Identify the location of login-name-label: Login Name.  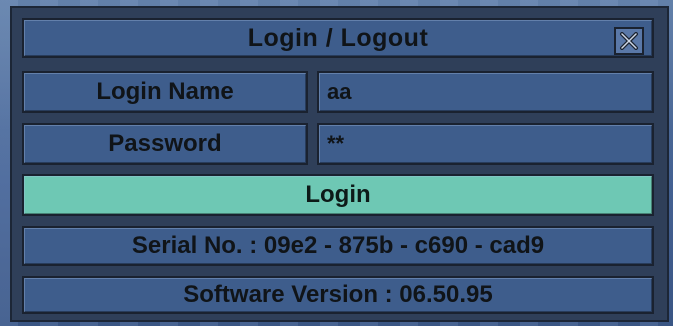
(165, 92).